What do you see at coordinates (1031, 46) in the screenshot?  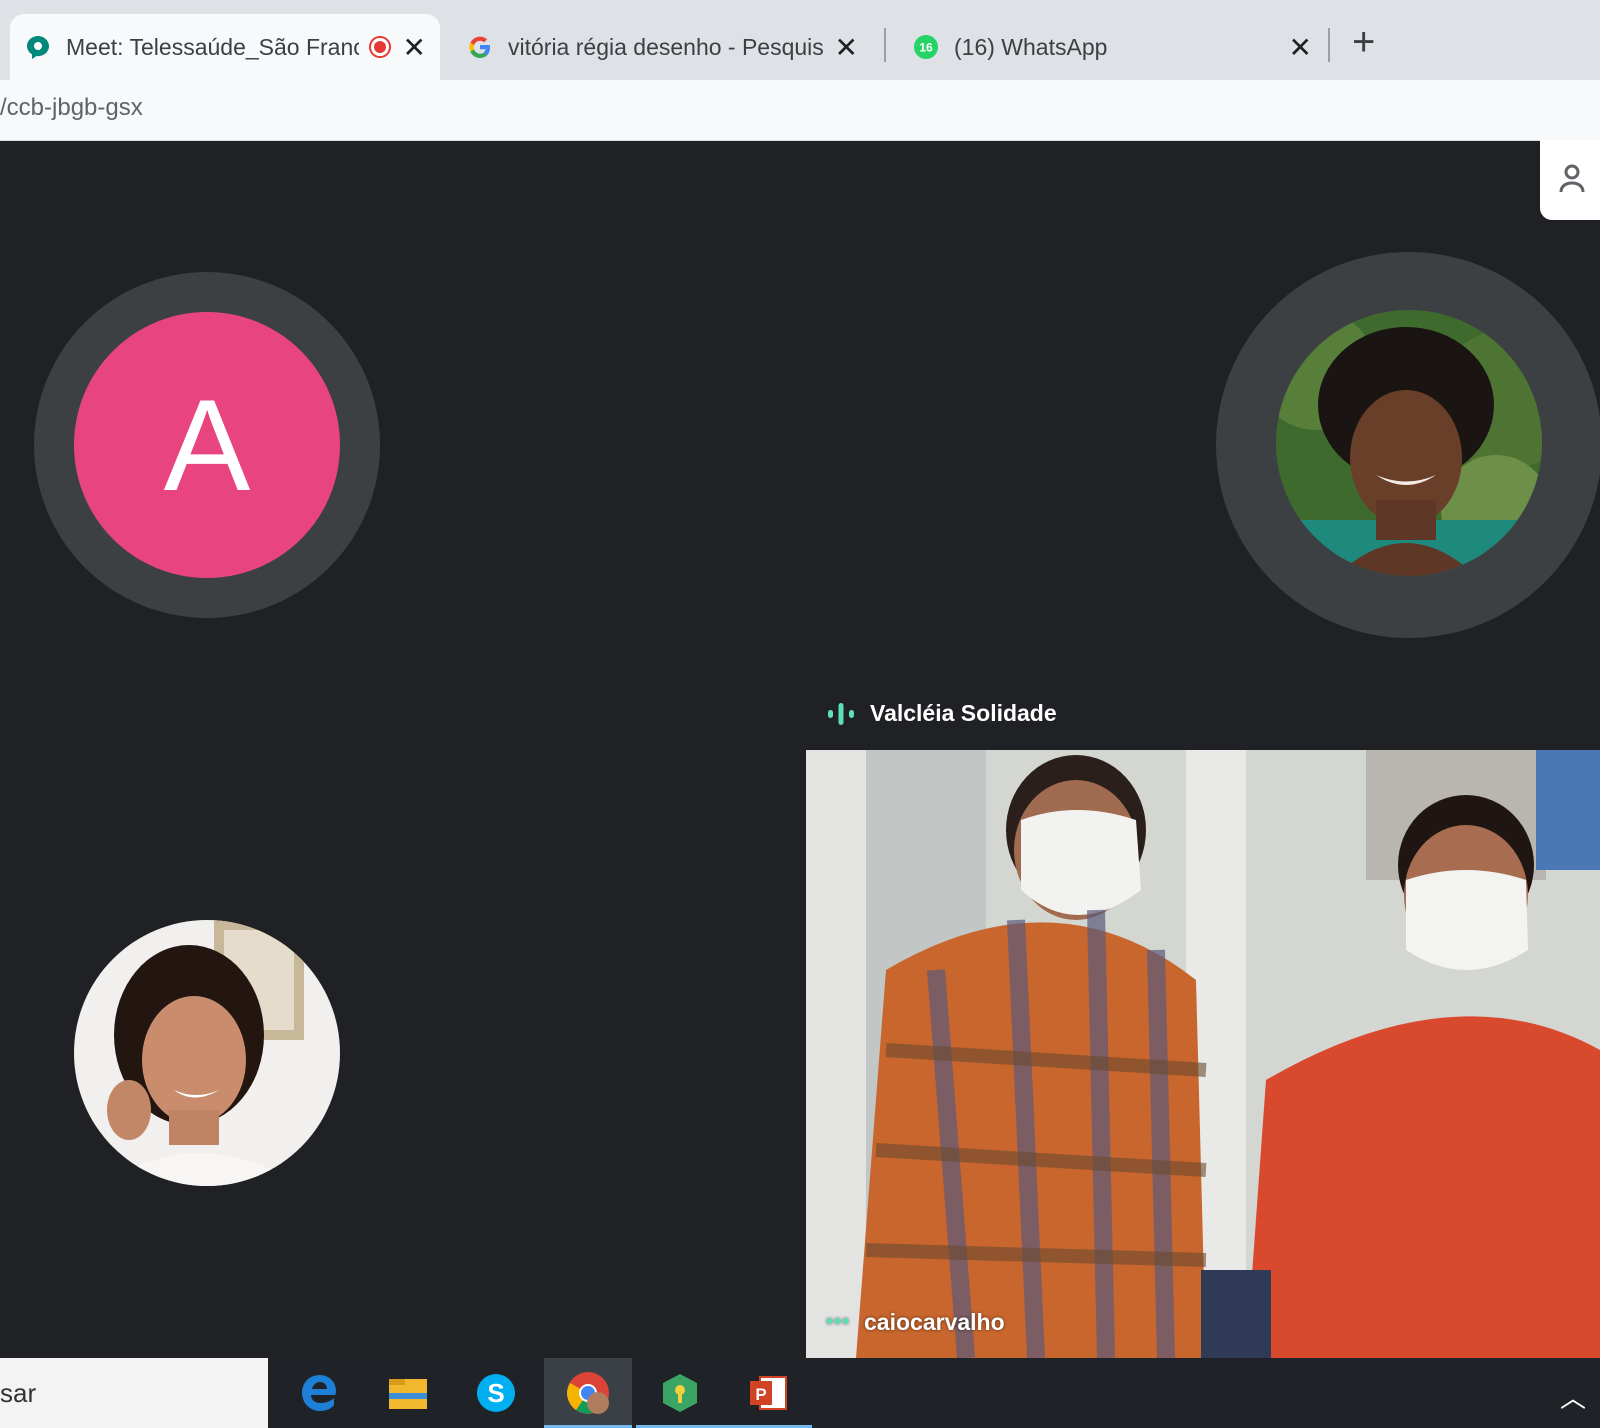 I see `tab-title: (16) WhatsApp` at bounding box center [1031, 46].